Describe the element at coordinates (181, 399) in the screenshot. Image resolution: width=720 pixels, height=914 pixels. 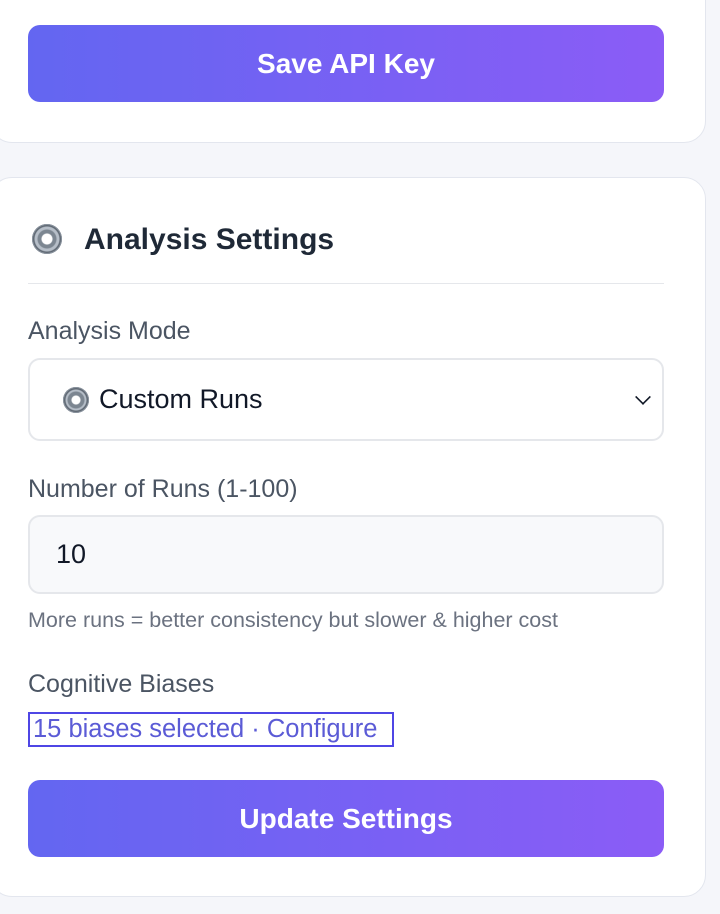
I see `analysis-mode-selected: Custom Runs` at that location.